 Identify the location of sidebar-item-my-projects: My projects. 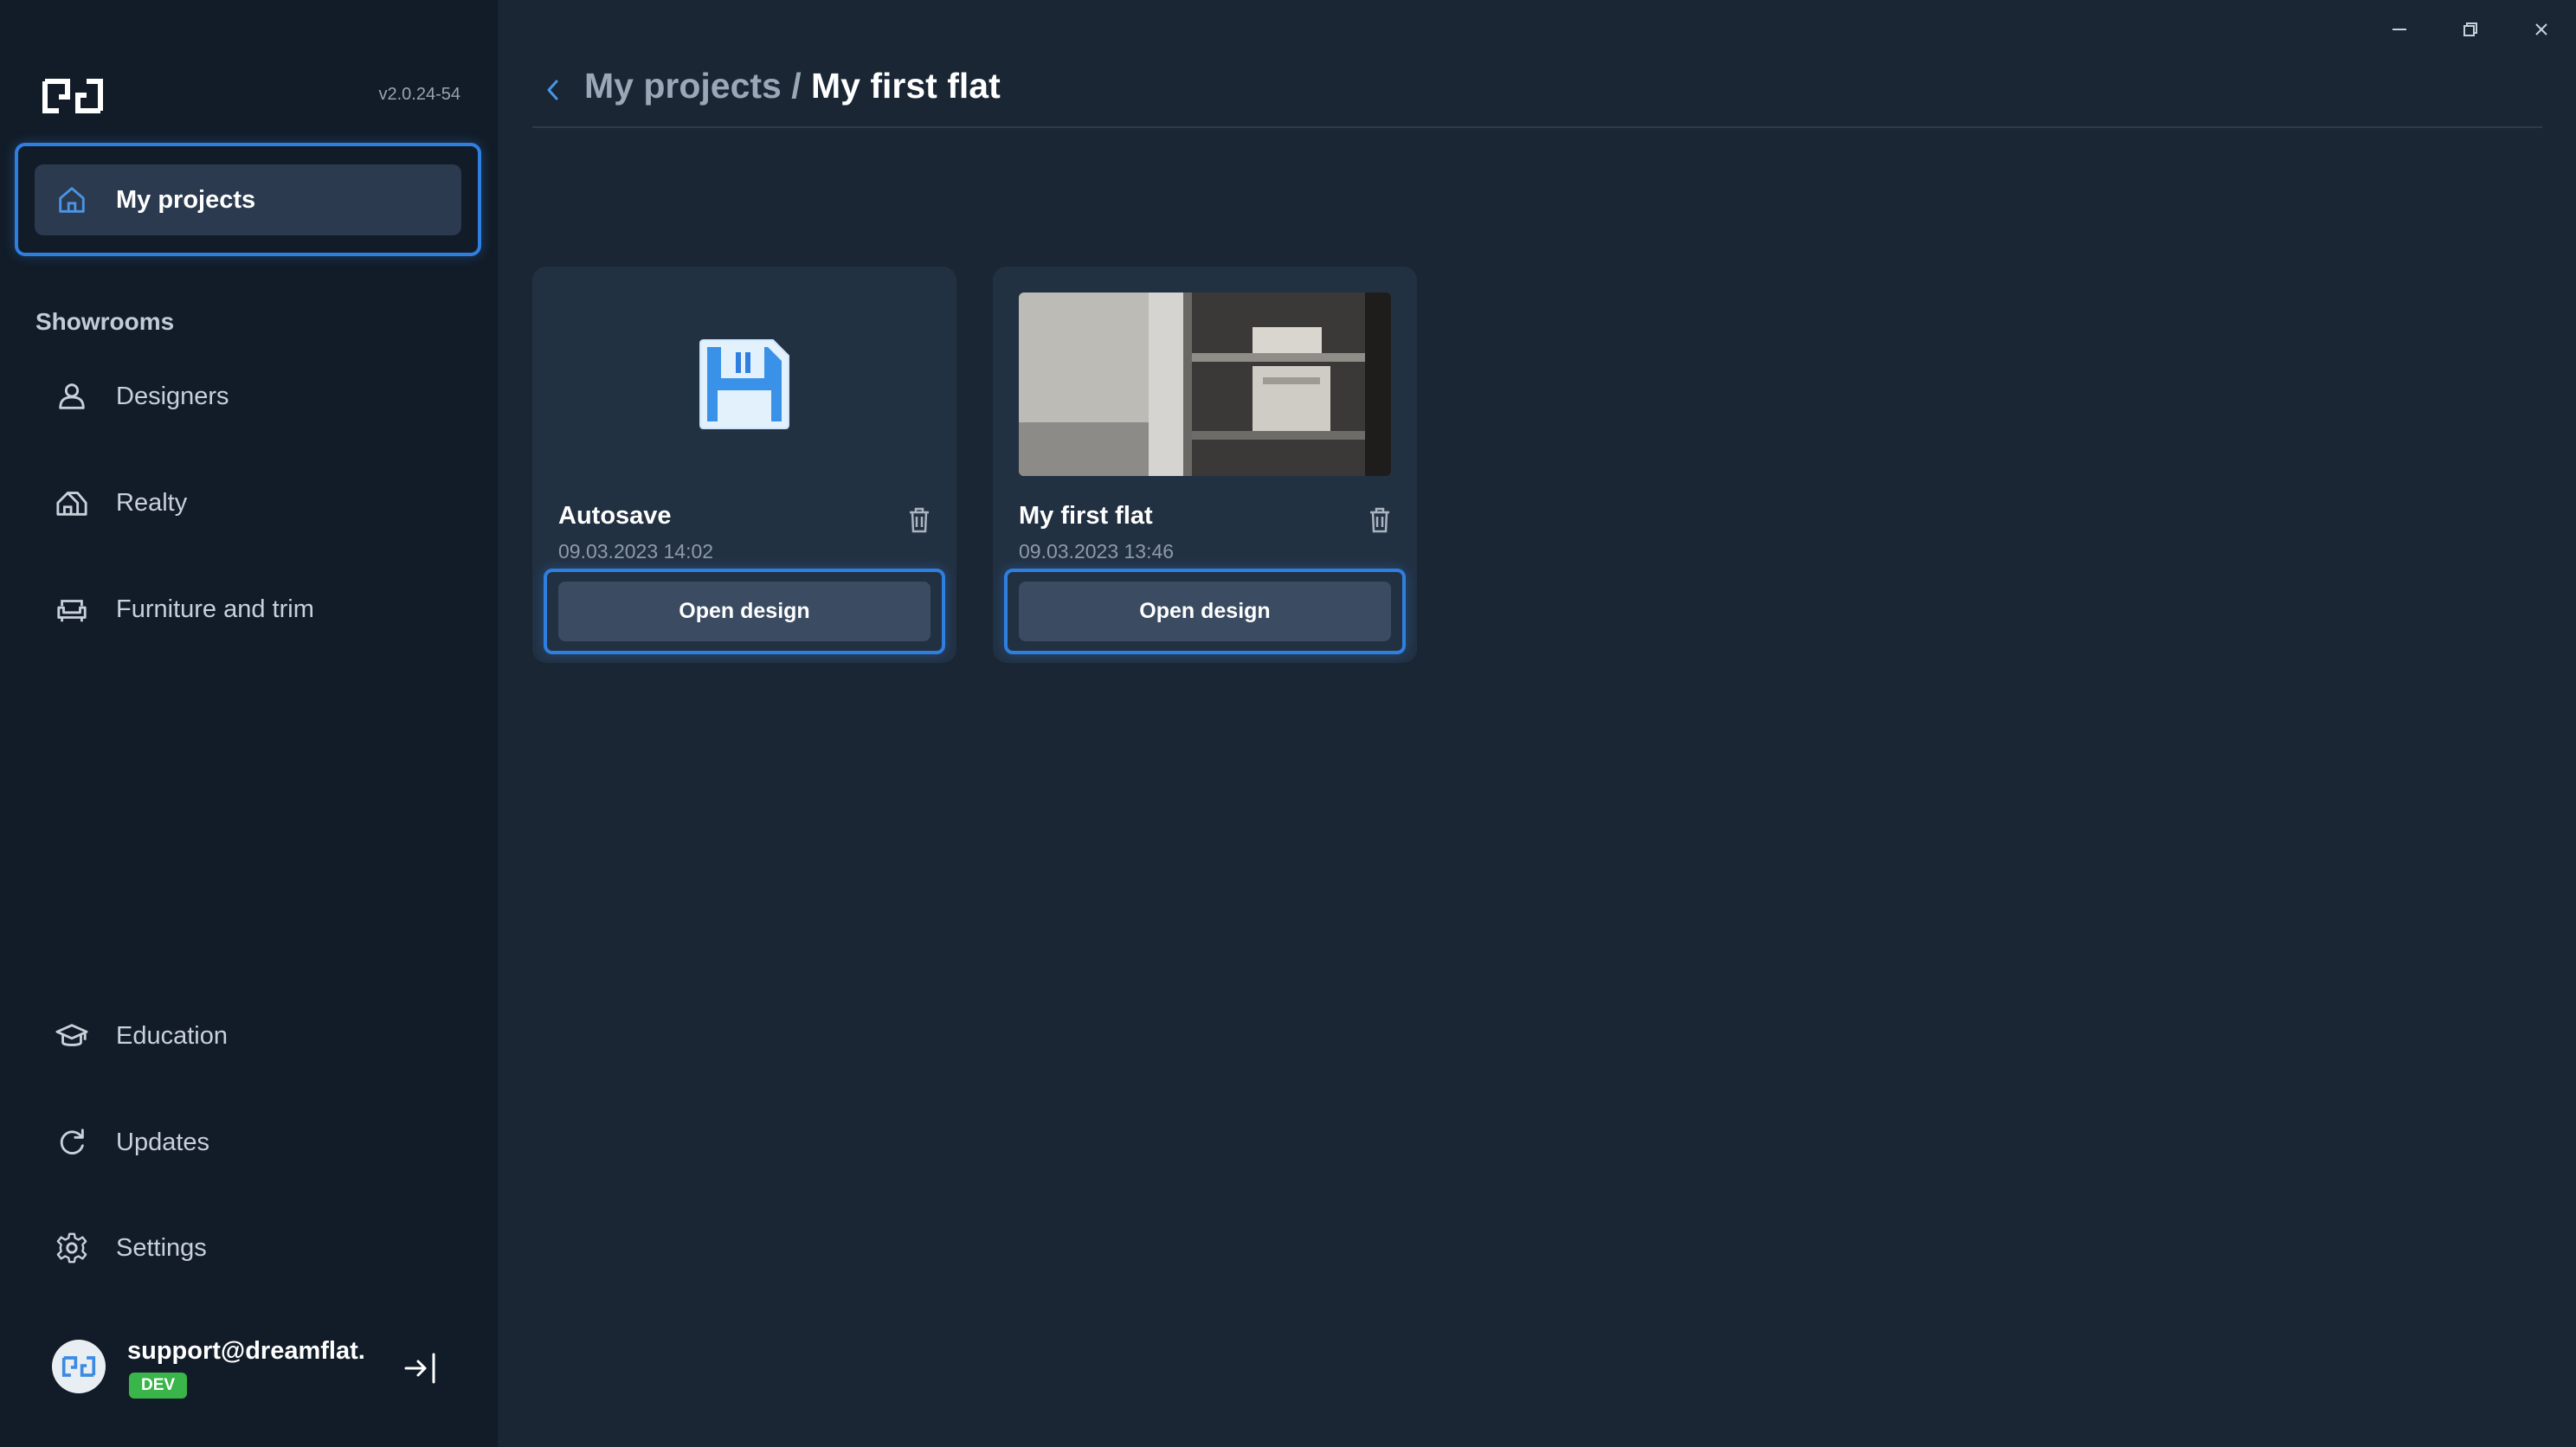
(248, 199).